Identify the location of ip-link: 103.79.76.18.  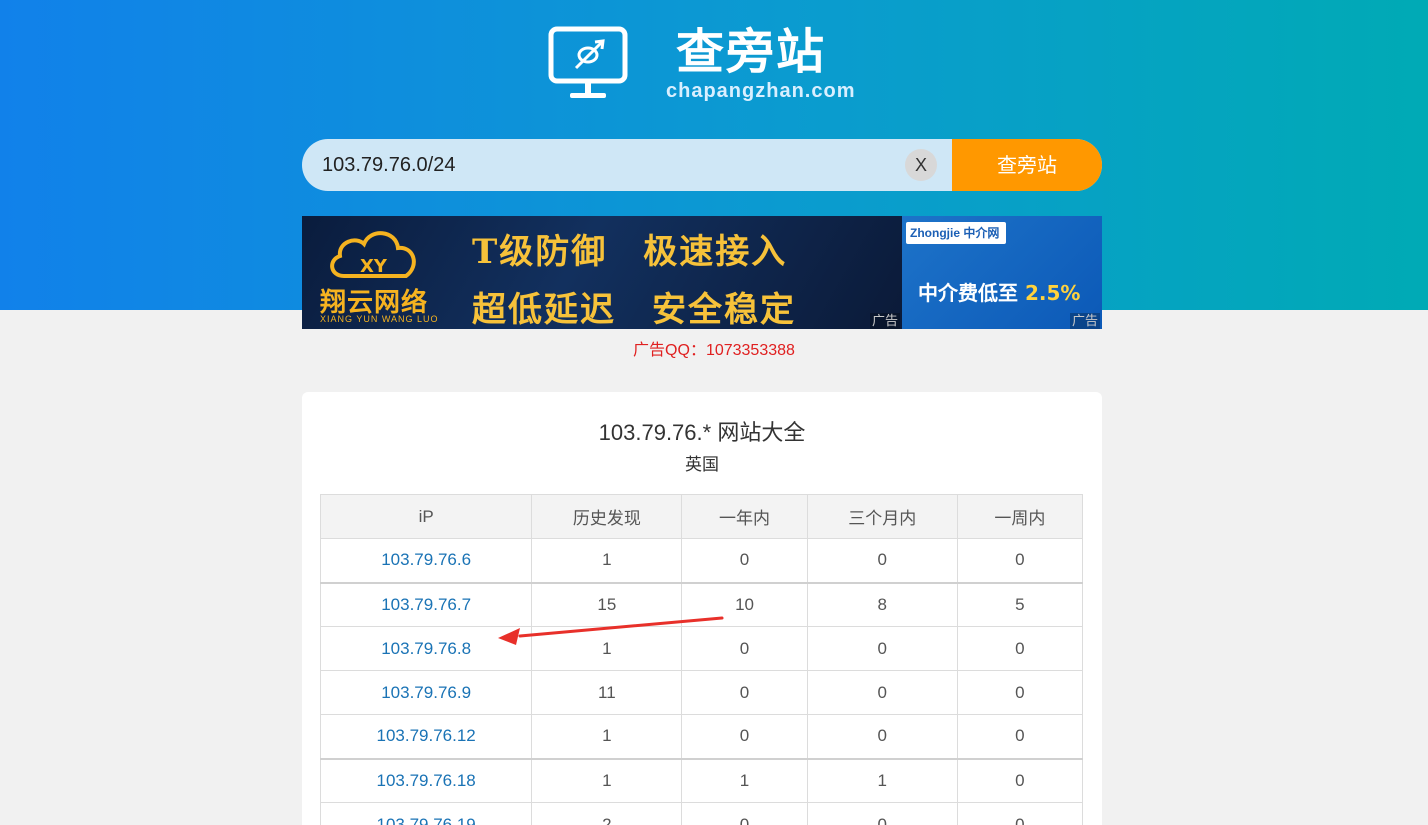
(426, 780).